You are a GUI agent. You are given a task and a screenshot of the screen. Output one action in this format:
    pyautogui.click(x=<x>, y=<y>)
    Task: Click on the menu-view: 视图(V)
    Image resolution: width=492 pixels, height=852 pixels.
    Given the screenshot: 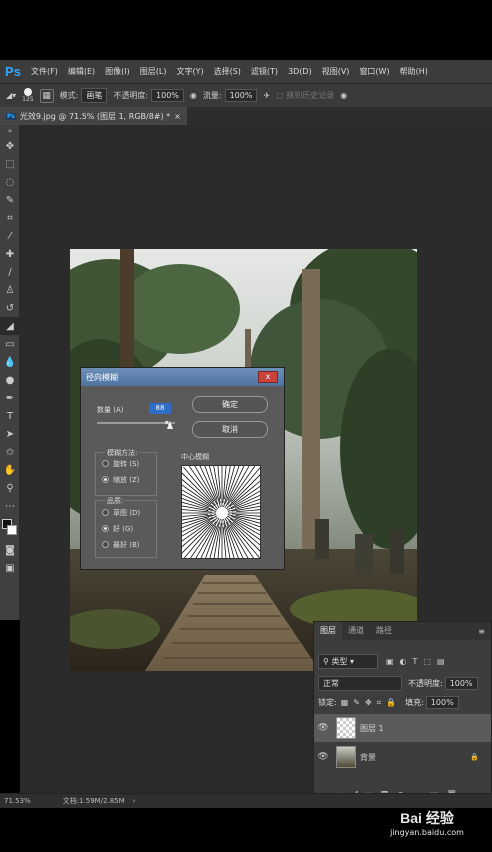 What is the action you would take?
    pyautogui.click(x=336, y=71)
    